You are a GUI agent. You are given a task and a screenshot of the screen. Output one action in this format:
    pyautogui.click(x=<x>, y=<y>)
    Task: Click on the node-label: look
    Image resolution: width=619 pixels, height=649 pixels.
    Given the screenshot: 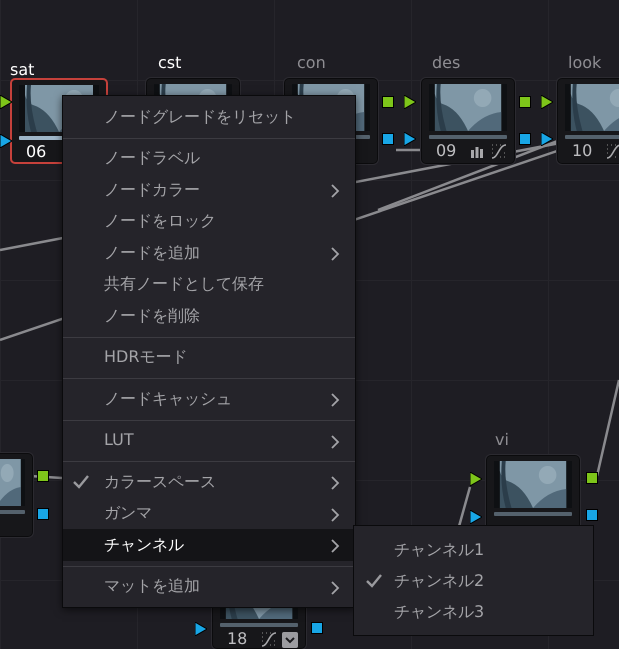 What is the action you would take?
    pyautogui.click(x=585, y=63)
    